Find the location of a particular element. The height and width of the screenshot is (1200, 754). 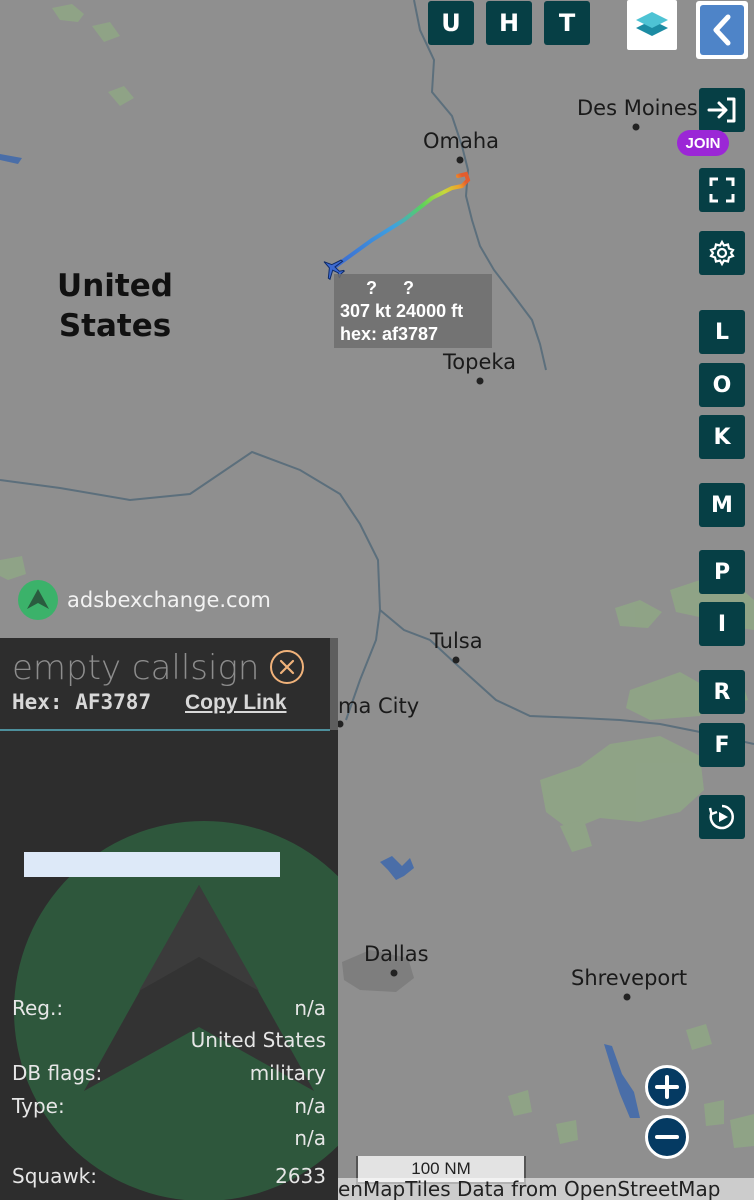

sign-in-icon is located at coordinates (721, 110).